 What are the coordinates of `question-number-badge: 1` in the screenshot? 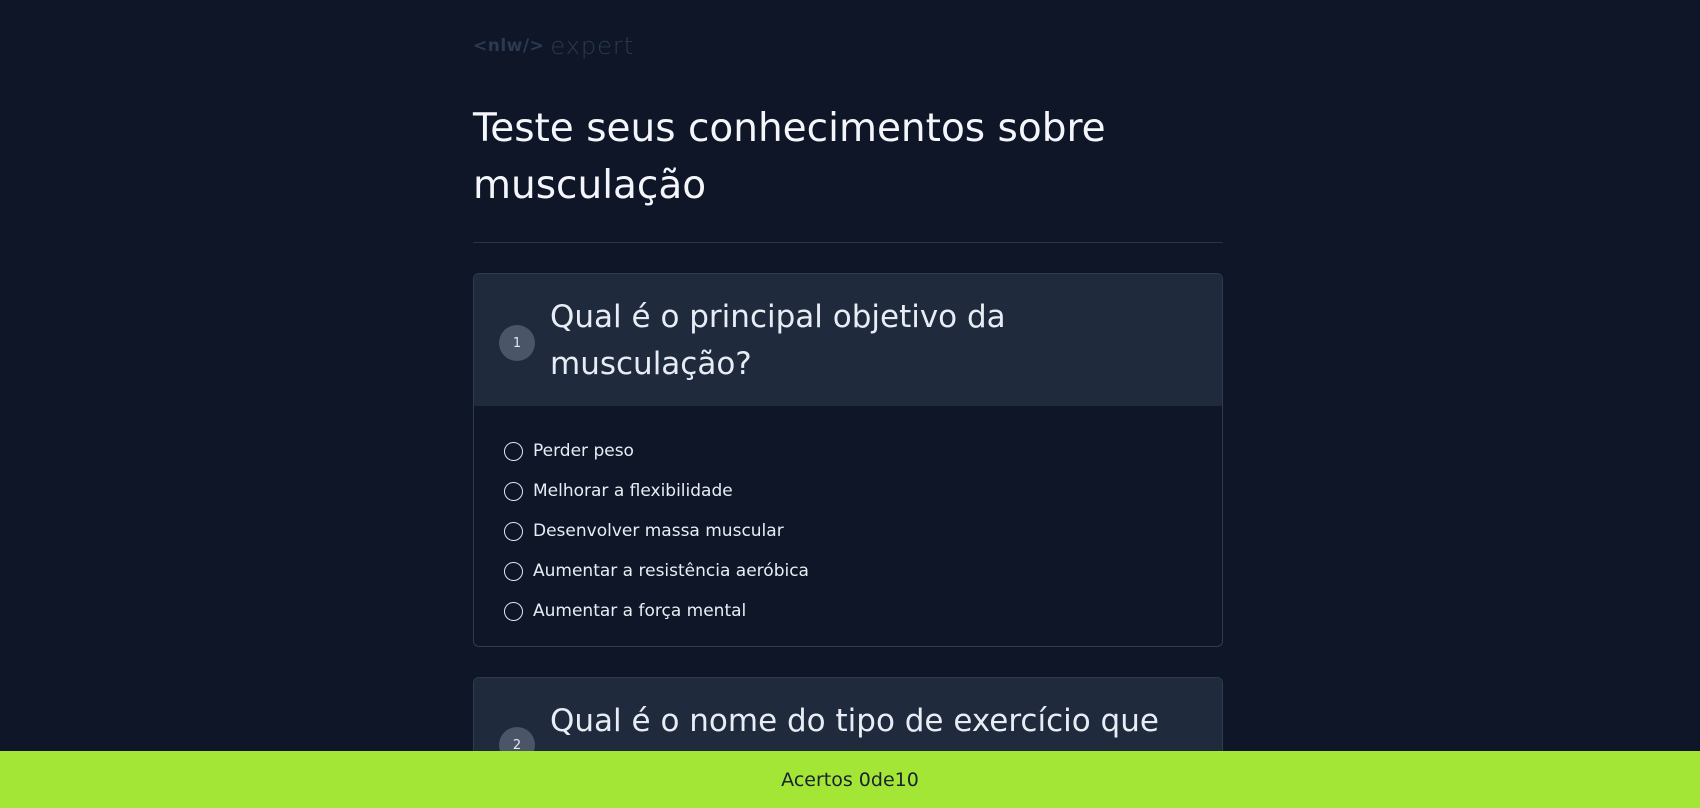 It's located at (517, 343).